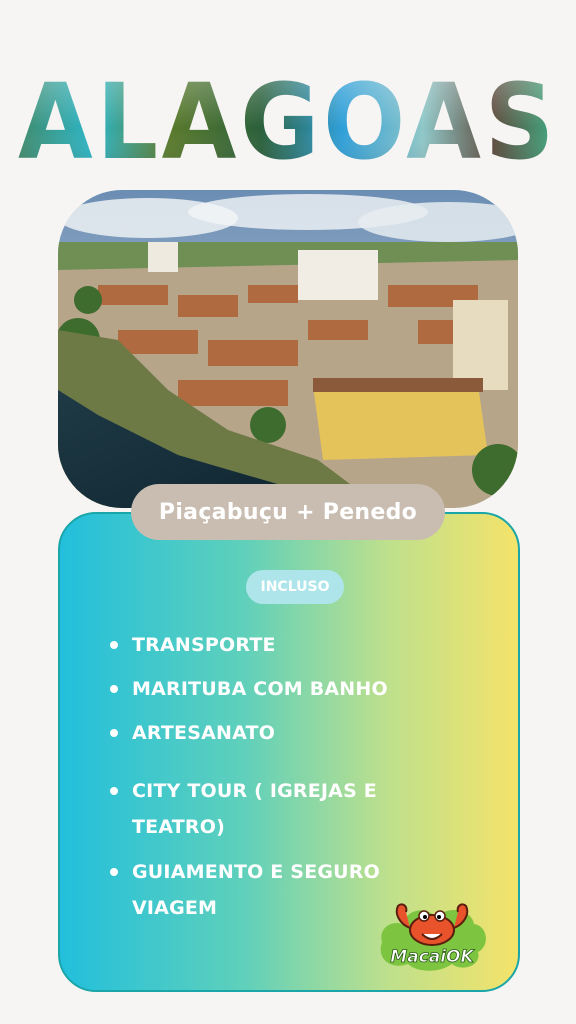 Image resolution: width=576 pixels, height=1024 pixels. I want to click on logo-text: MacaiOK, so click(432, 957).